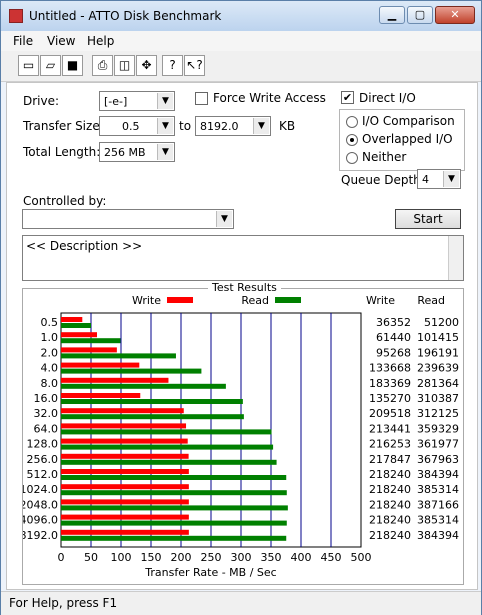  What do you see at coordinates (116, 101) in the screenshot?
I see `drive-value: [-e-]` at bounding box center [116, 101].